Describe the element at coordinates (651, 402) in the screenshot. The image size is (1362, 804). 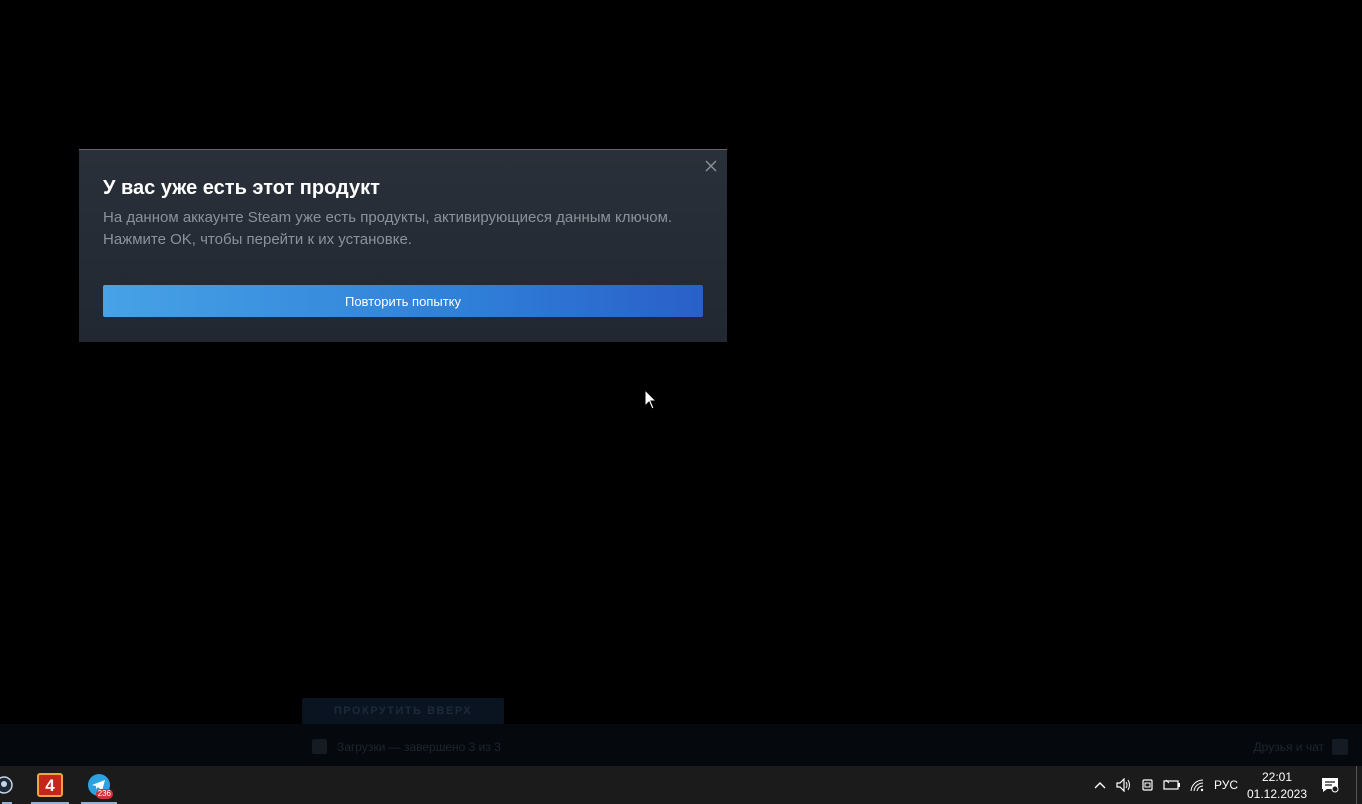
I see `mouse-cursor-icon` at that location.